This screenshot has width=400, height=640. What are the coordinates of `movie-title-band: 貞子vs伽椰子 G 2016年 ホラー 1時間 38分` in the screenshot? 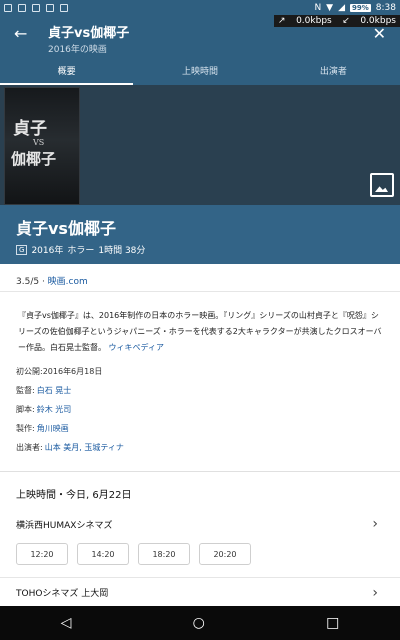 It's located at (200, 234).